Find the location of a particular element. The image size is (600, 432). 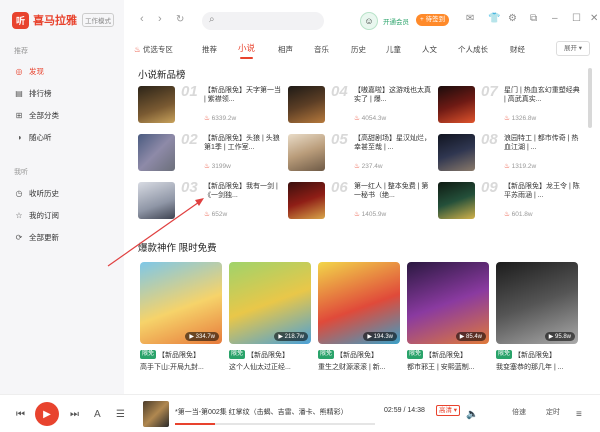

gear-icon: ⚙ is located at coordinates (512, 18).